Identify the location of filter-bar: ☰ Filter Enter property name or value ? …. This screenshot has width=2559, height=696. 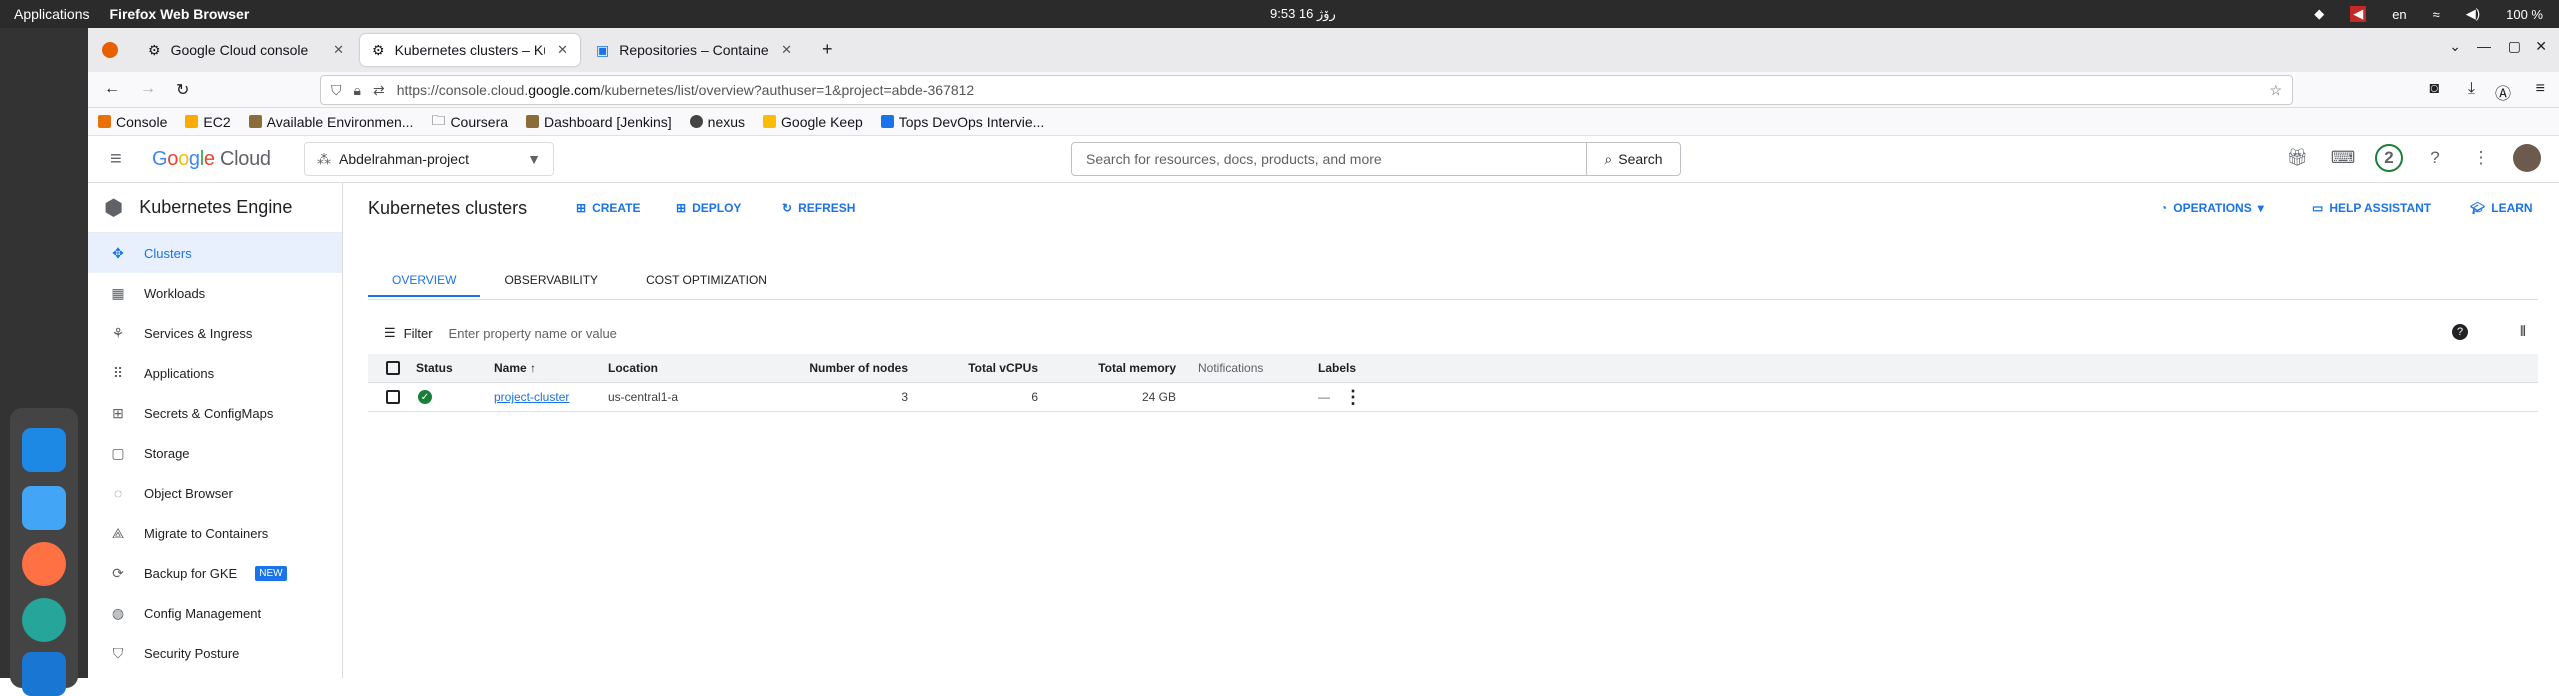
(1453, 333).